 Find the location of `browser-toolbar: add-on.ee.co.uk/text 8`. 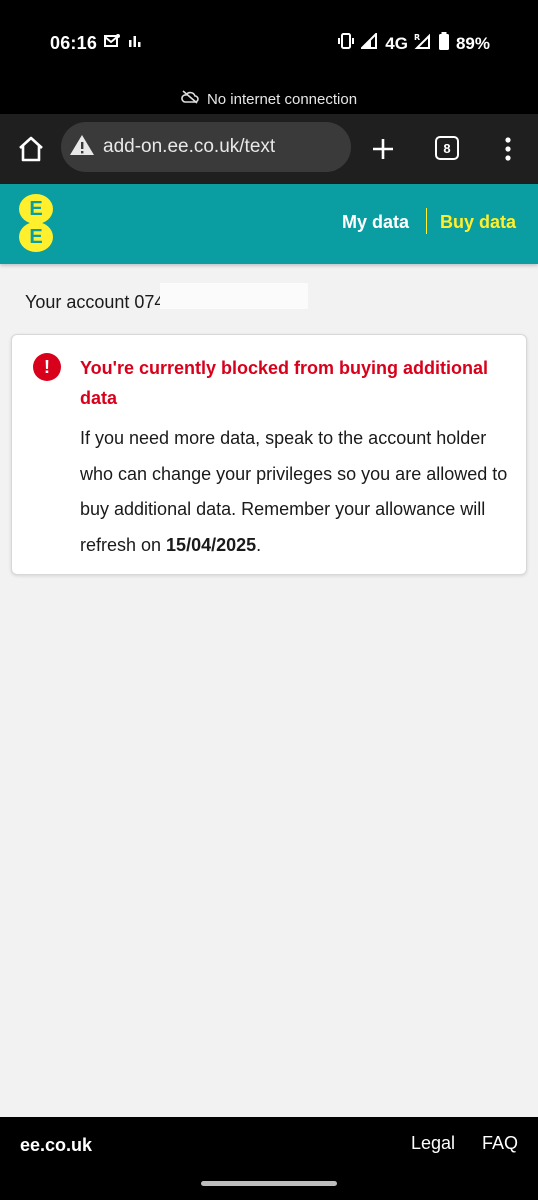

browser-toolbar: add-on.ee.co.uk/text 8 is located at coordinates (269, 149).